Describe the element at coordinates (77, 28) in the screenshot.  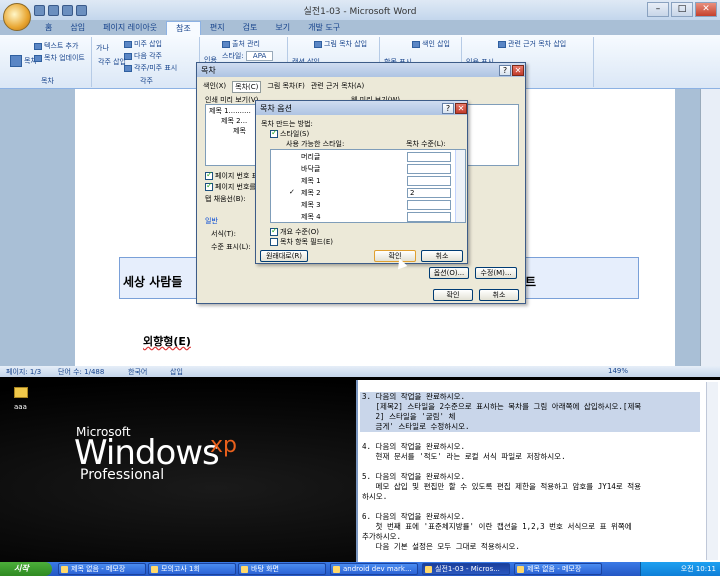
I see `tab-insert: 삽입` at that location.